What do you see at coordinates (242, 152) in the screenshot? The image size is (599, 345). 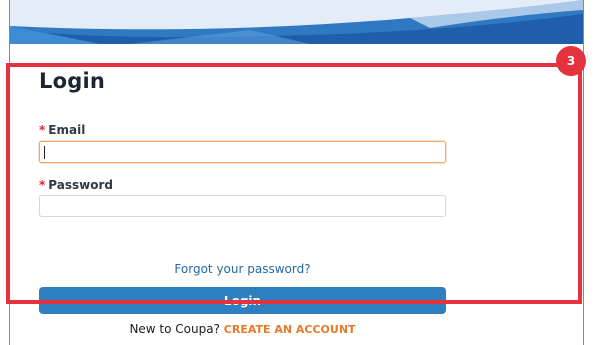 I see `email-field` at bounding box center [242, 152].